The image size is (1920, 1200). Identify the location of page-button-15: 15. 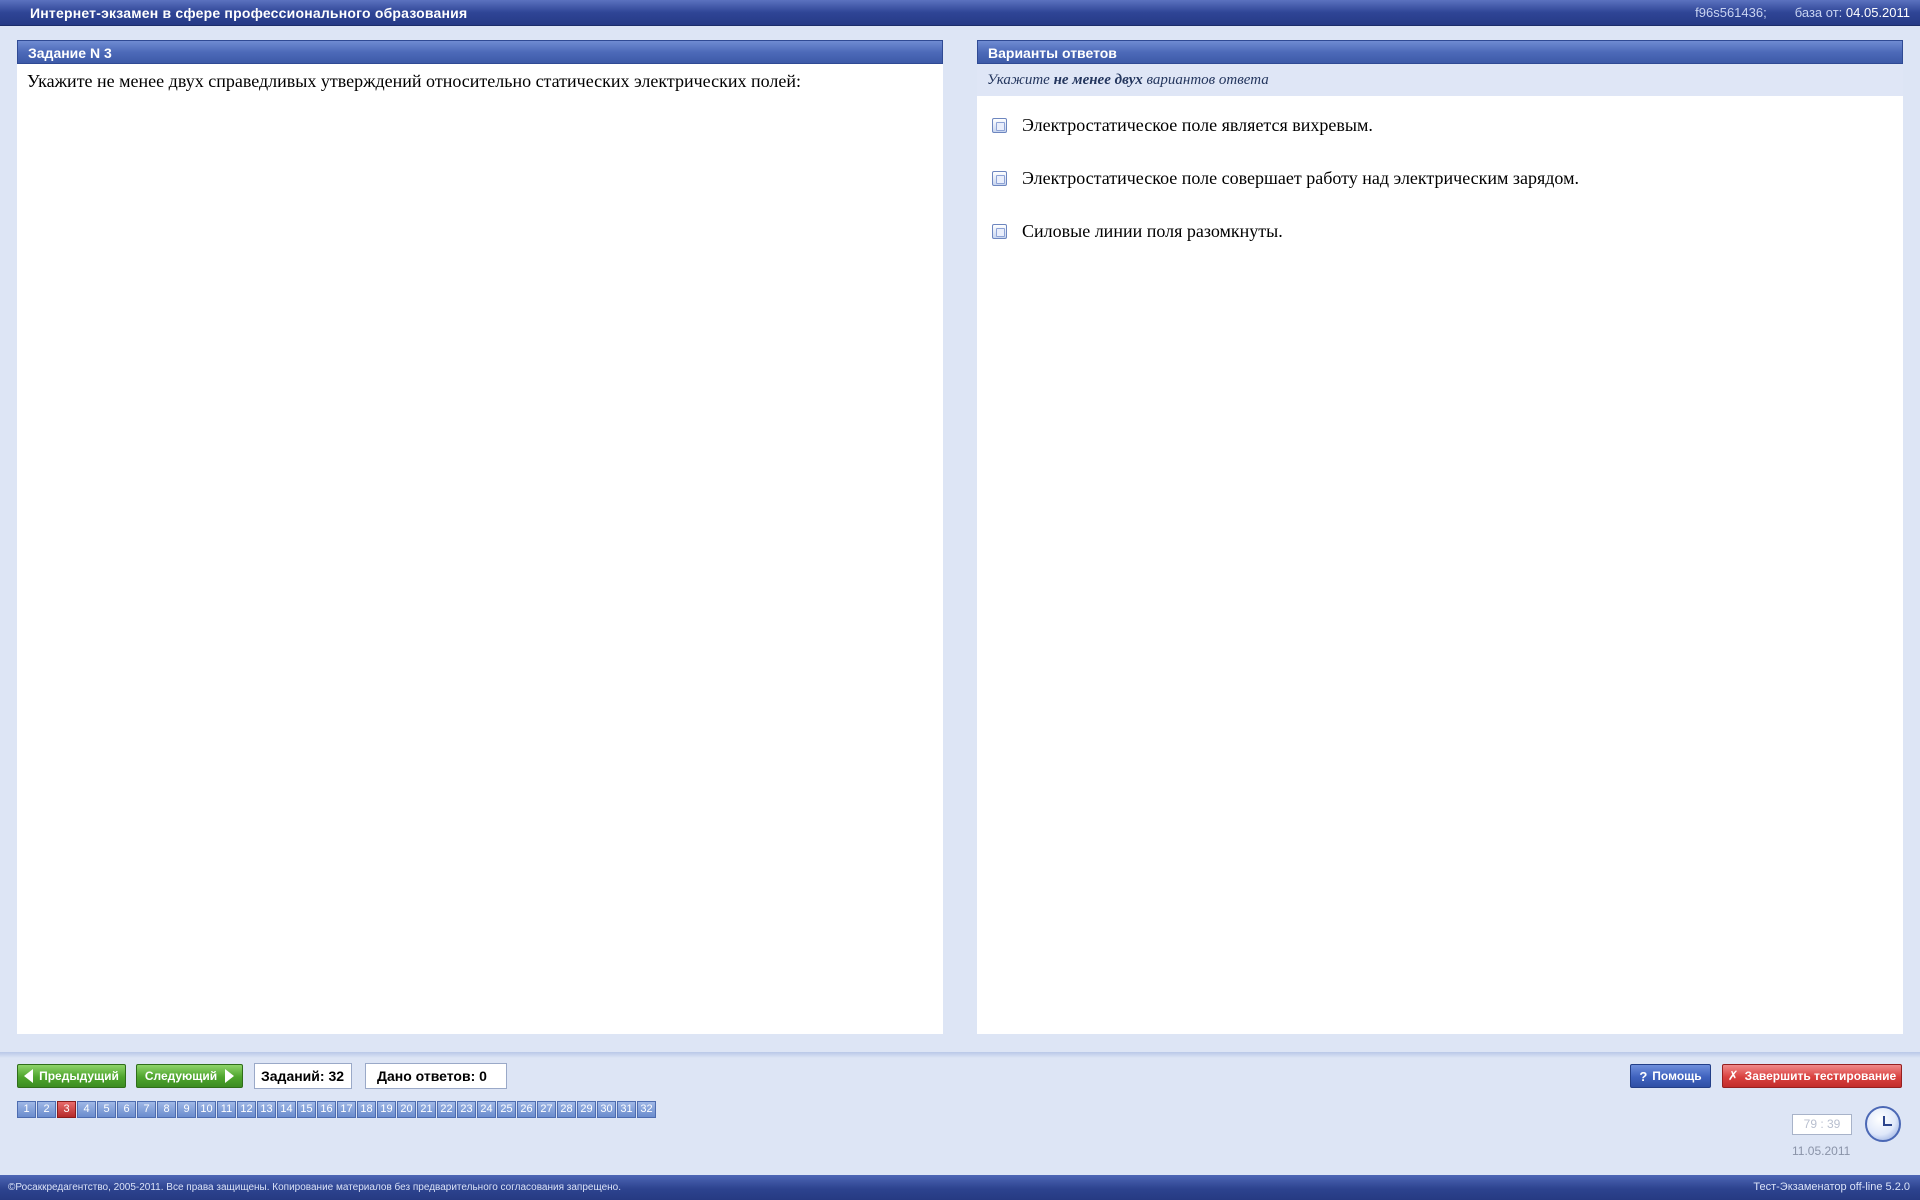
(306, 1109).